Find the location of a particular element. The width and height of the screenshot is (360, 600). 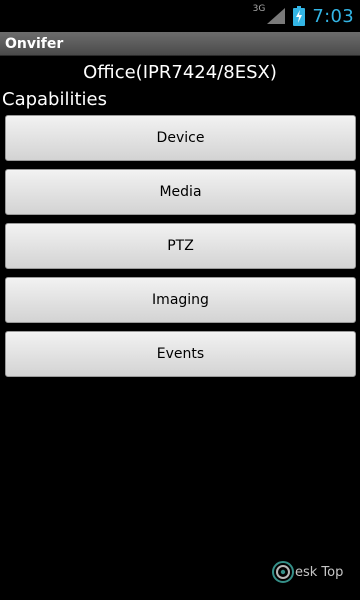

status-bar: 3G 7:03 is located at coordinates (180, 16).